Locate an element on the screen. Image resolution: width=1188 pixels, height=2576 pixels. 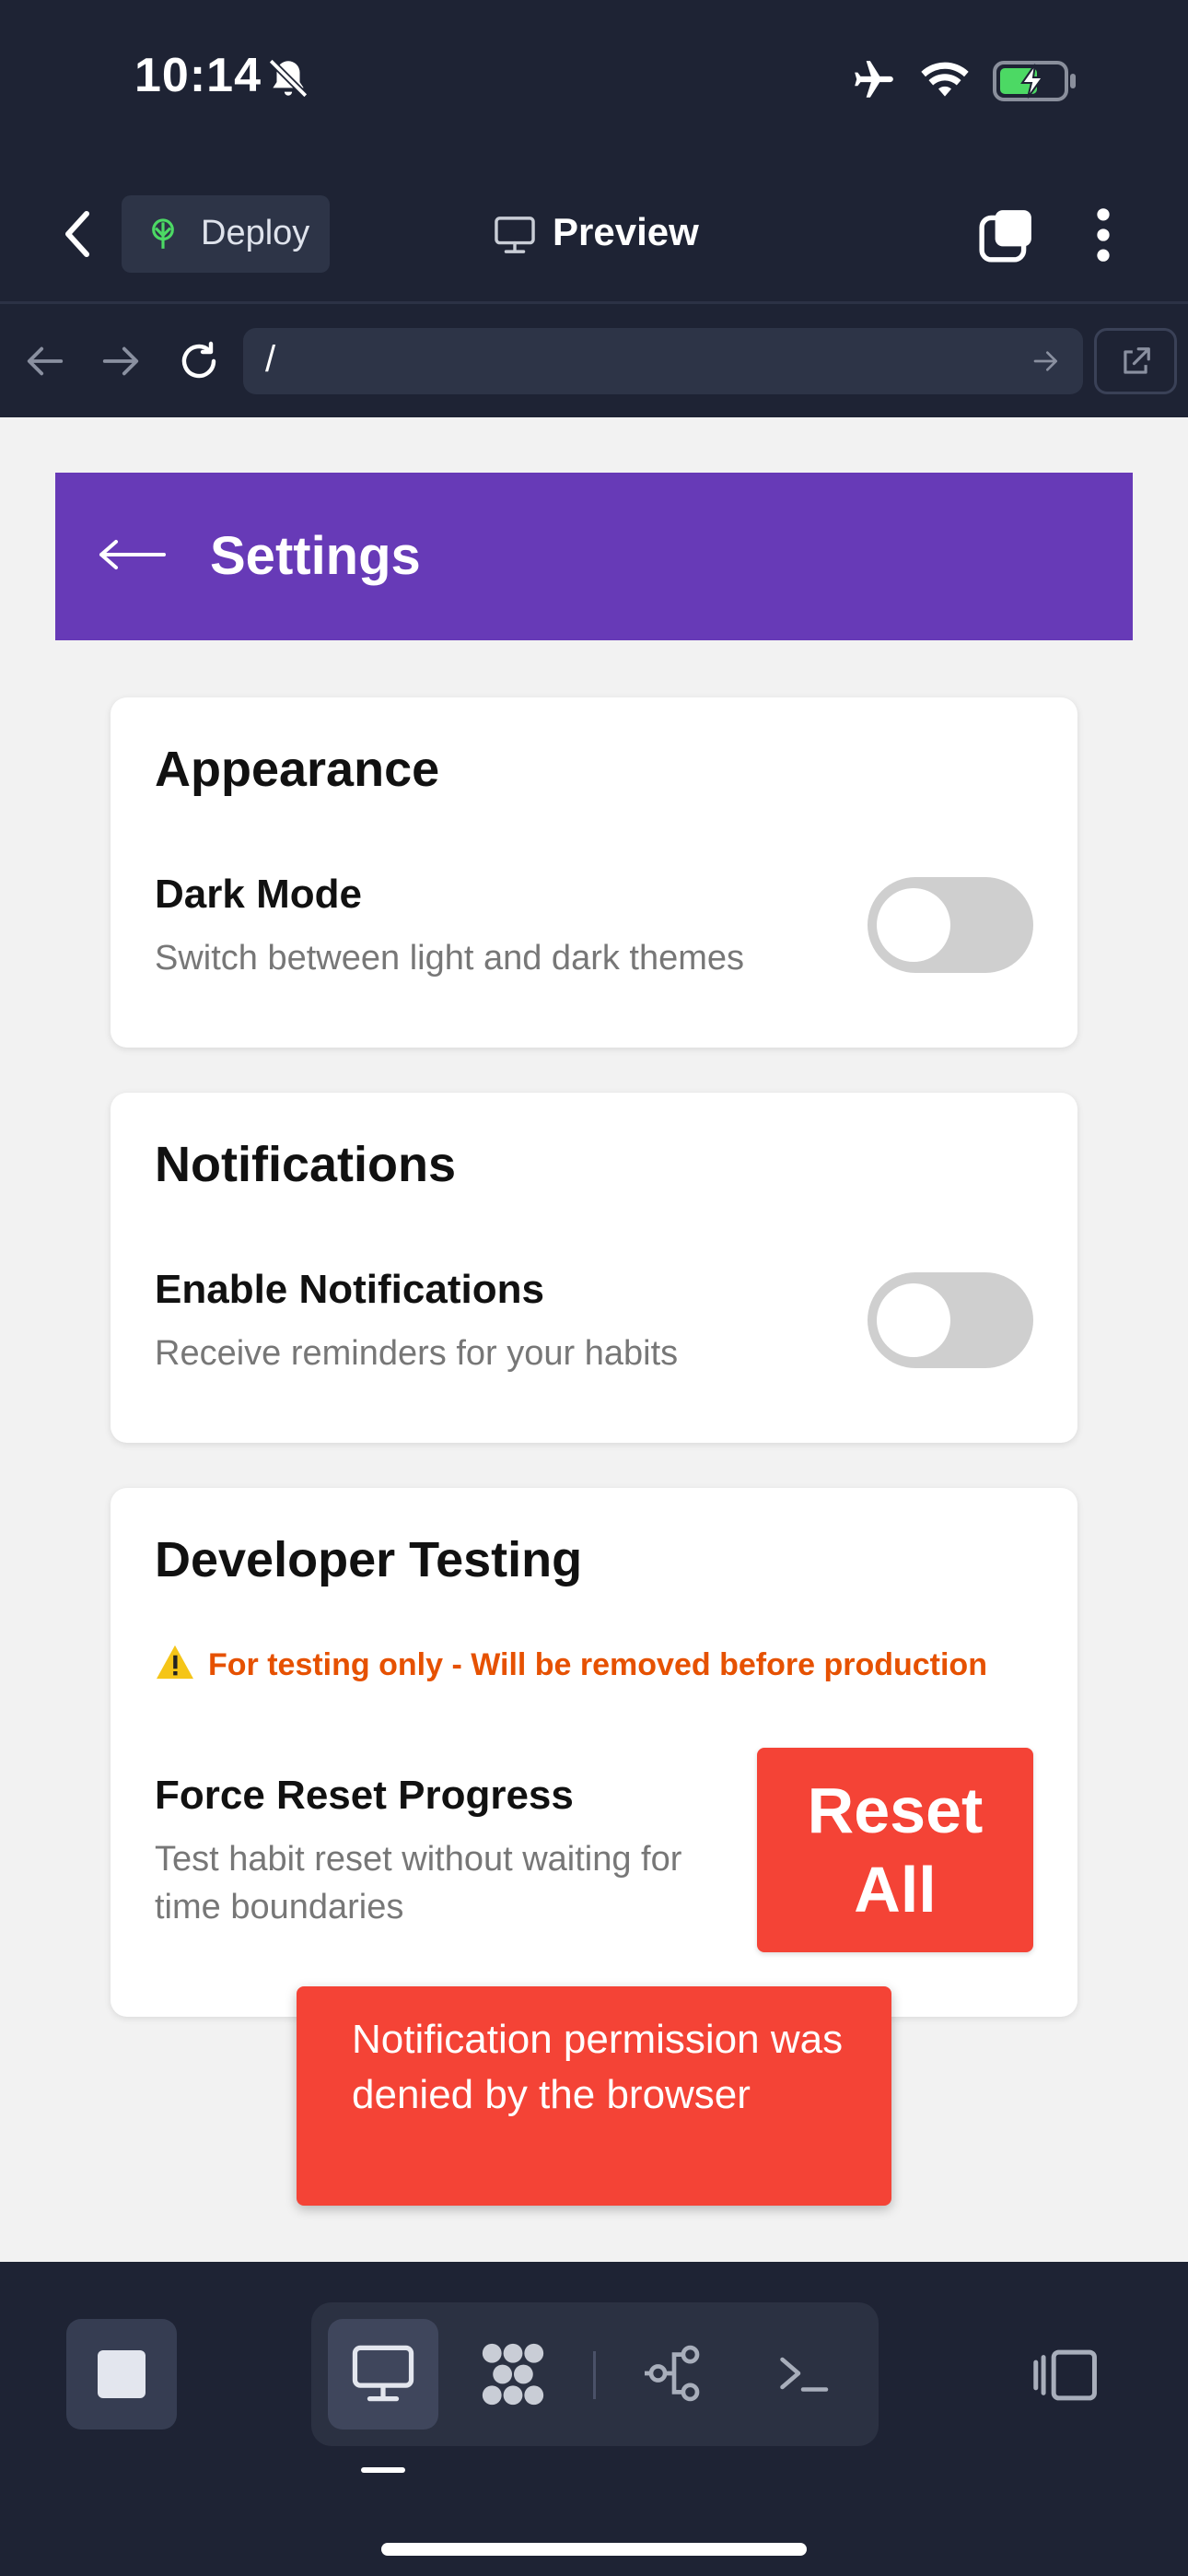
stop-icon is located at coordinates (122, 2374).